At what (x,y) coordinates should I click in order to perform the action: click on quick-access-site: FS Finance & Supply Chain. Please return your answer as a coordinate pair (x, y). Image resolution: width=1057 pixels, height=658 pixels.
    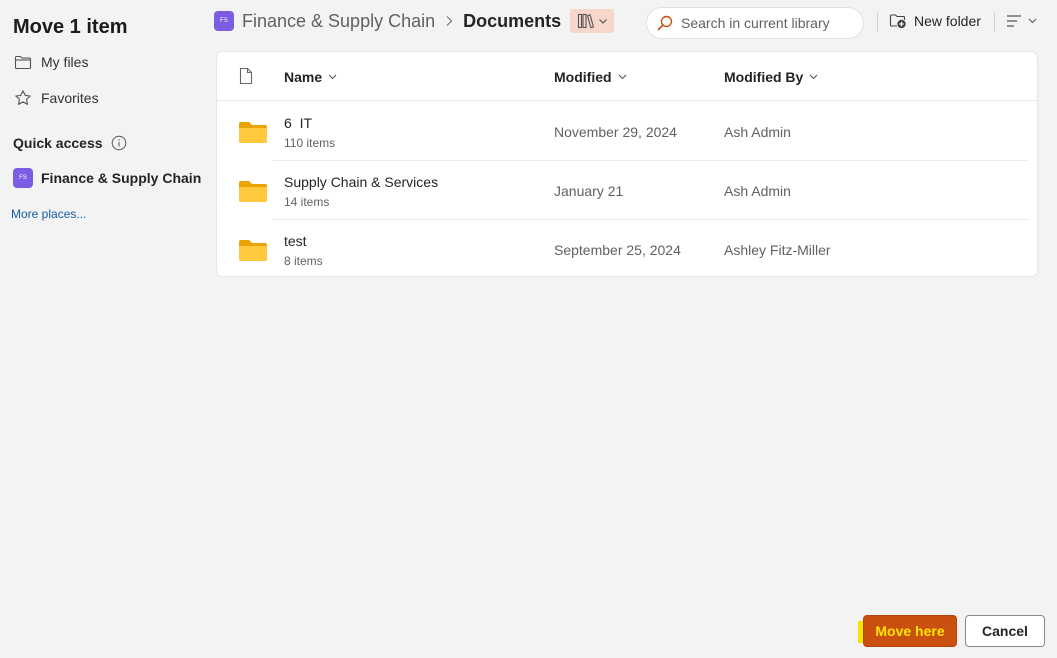
    Looking at the image, I should click on (107, 178).